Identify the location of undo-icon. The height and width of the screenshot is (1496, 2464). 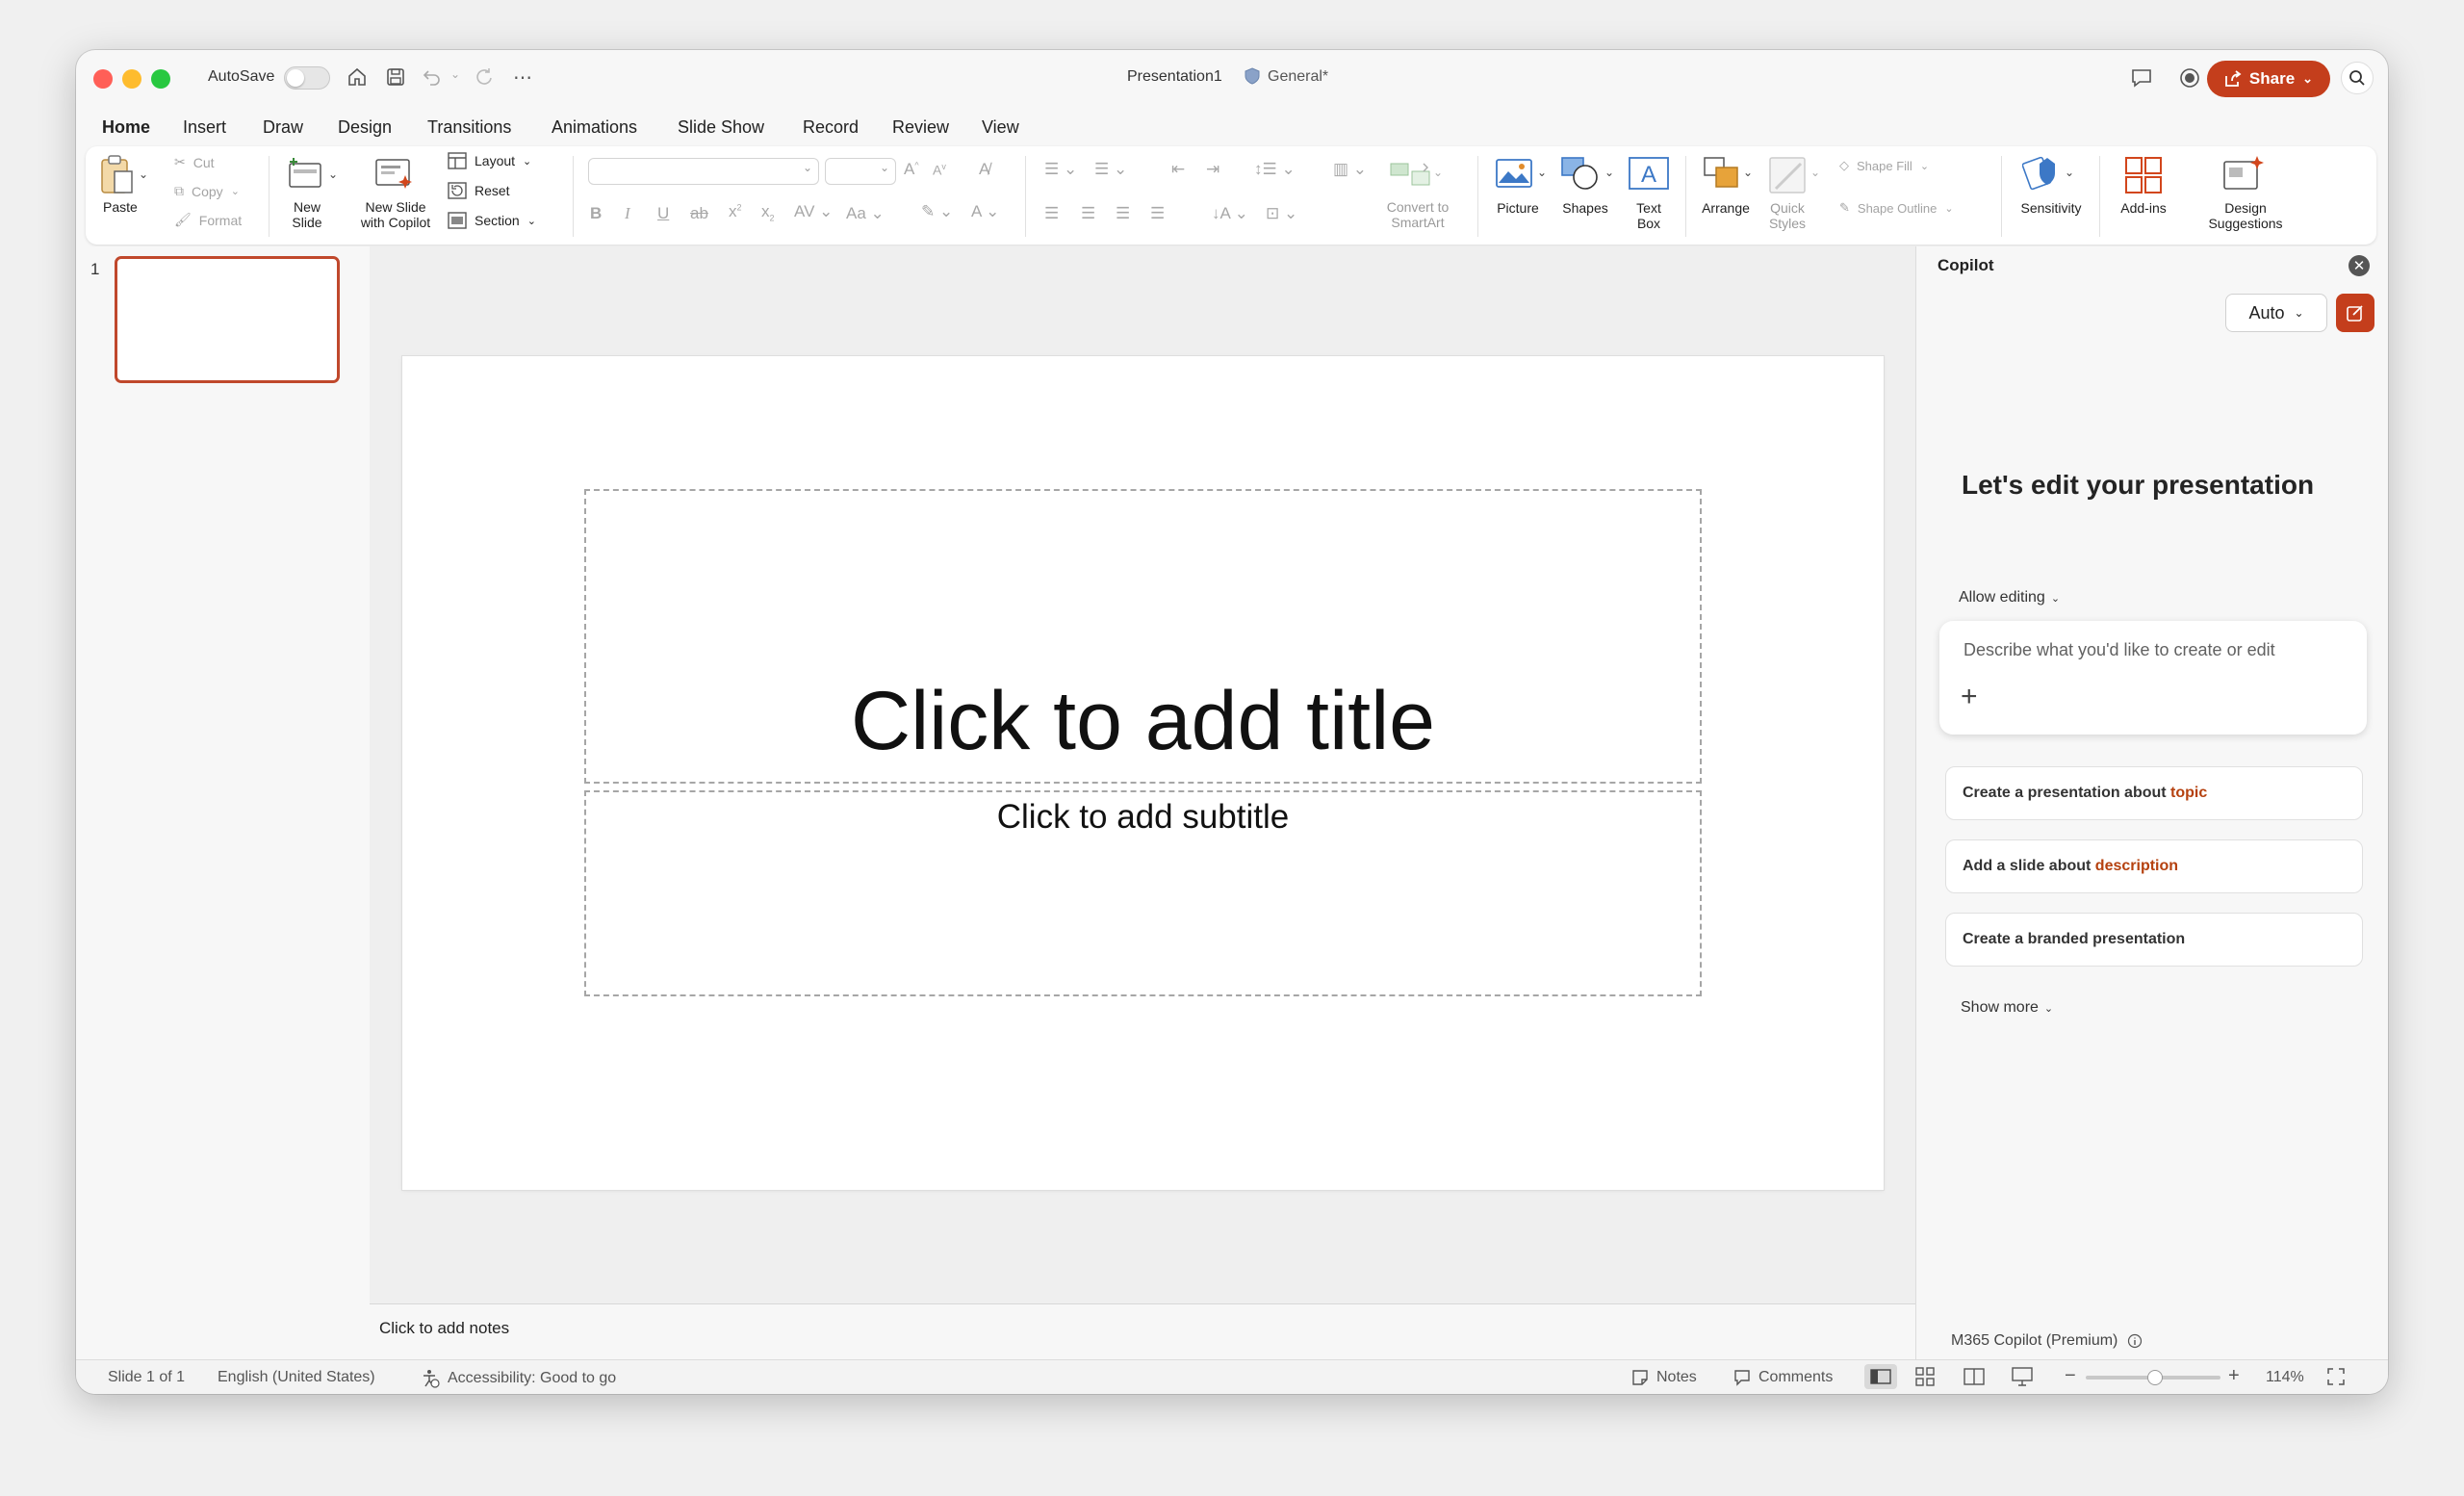
(432, 77).